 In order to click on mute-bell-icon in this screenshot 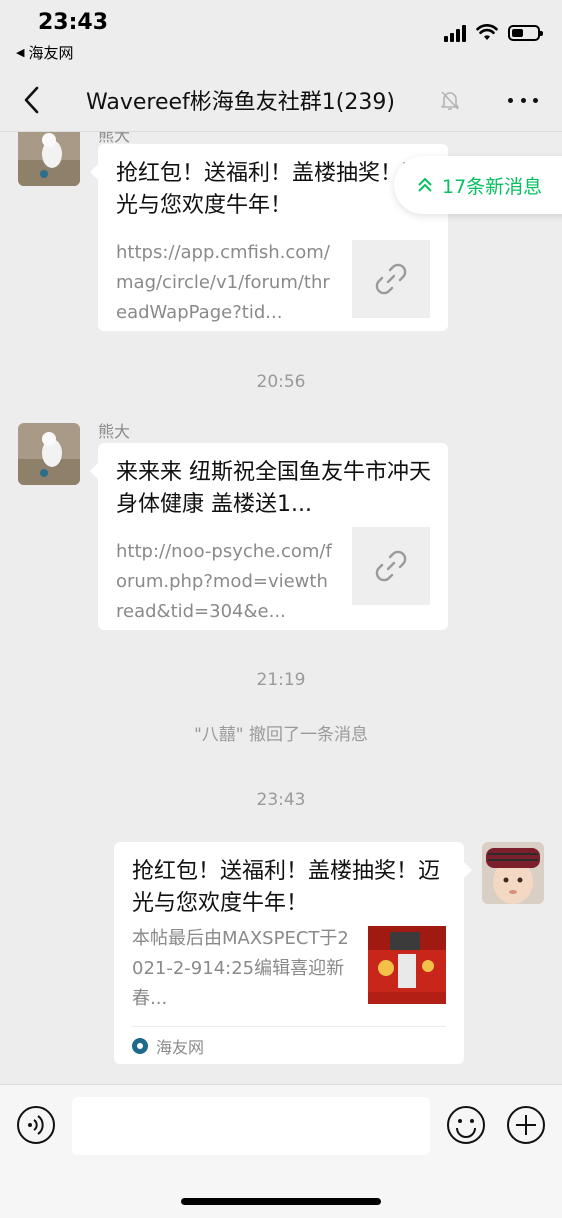, I will do `click(450, 100)`.